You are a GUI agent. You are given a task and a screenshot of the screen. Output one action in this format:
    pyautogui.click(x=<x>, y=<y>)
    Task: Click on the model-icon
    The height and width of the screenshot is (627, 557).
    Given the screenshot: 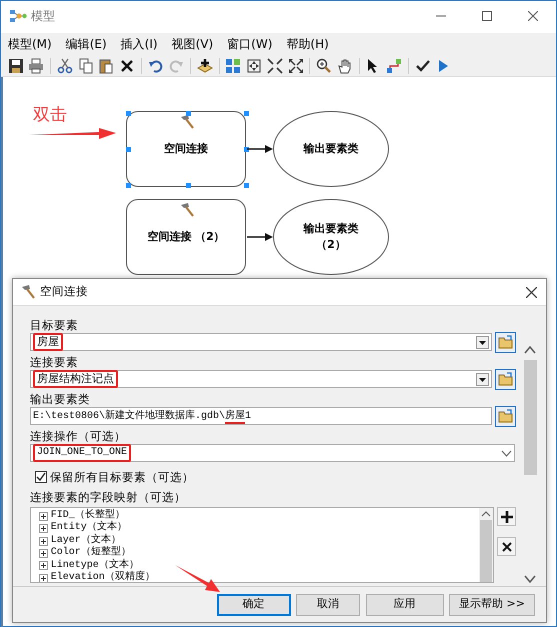 What is the action you would take?
    pyautogui.click(x=18, y=16)
    